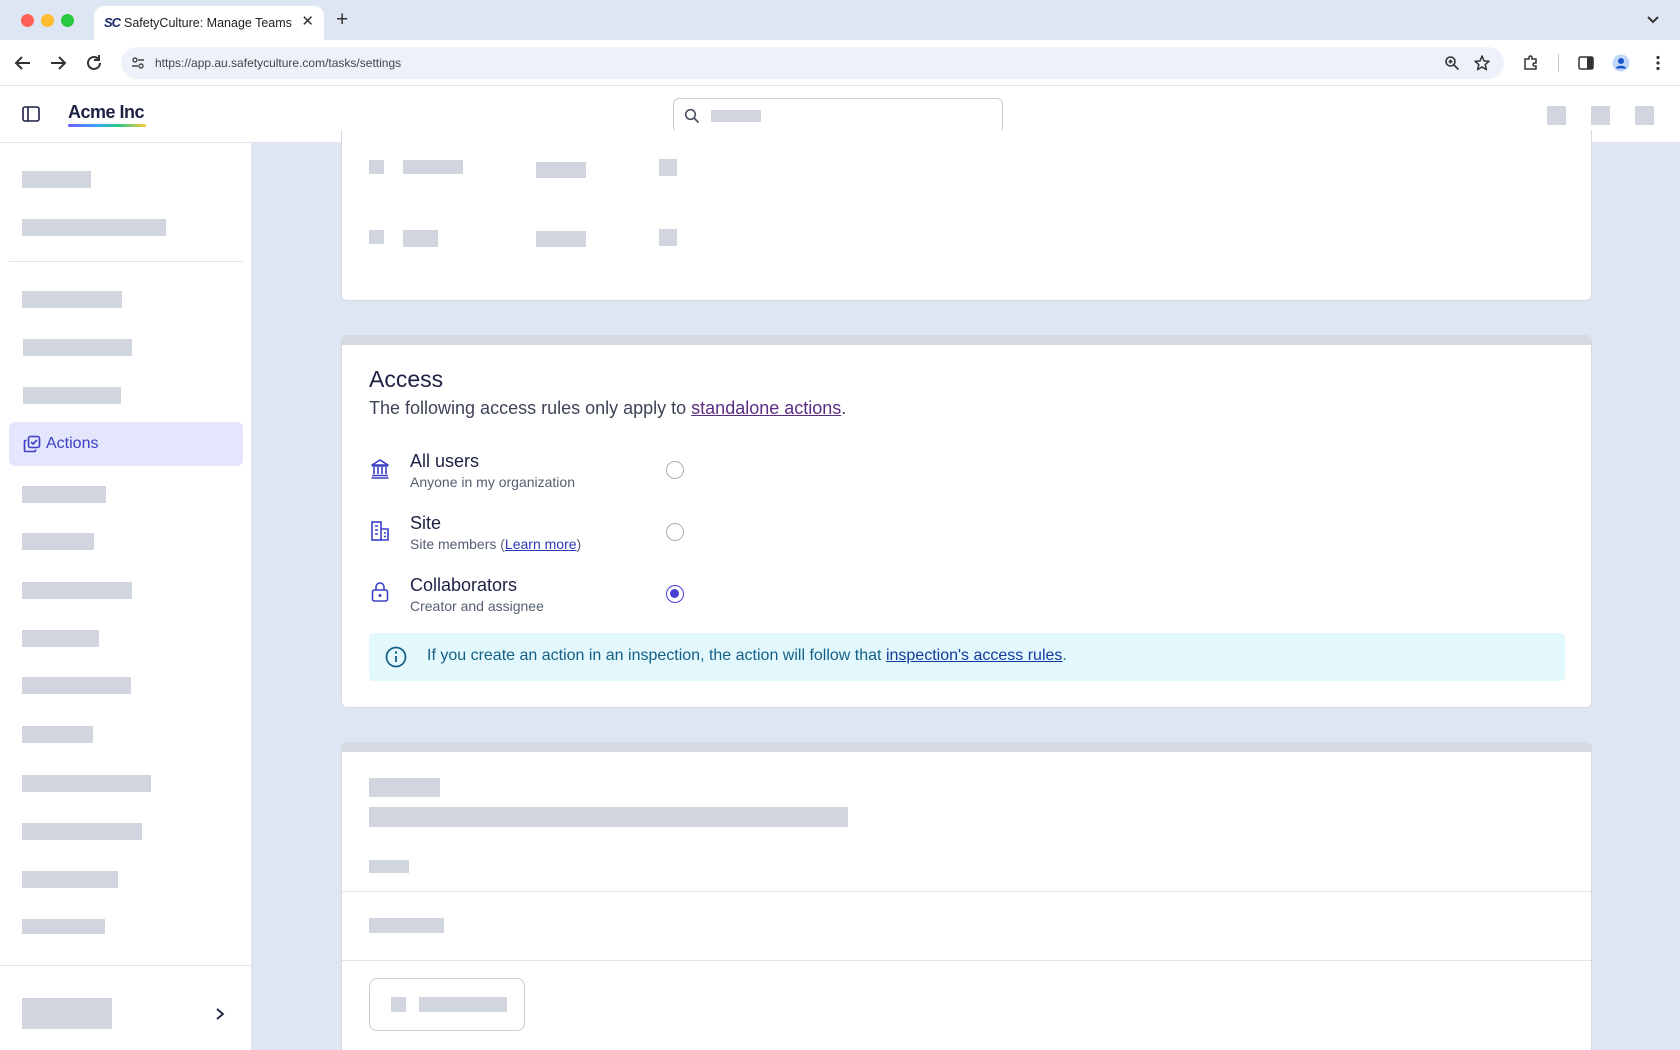 Image resolution: width=1680 pixels, height=1050 pixels. I want to click on reload-icon, so click(94, 63).